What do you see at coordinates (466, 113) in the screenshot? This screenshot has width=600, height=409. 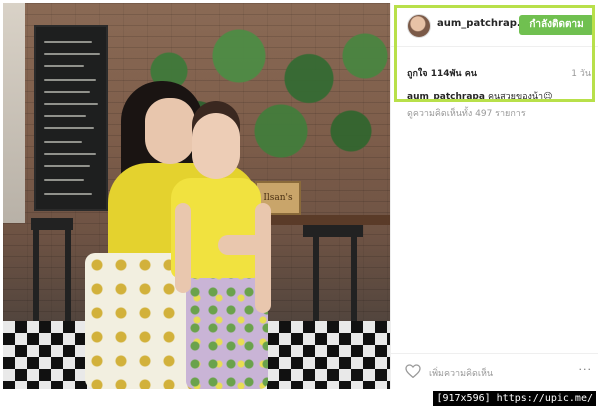 I see `view-all-comments-link: ดูความคิดเห็นทั้ง 497 รายการ` at bounding box center [466, 113].